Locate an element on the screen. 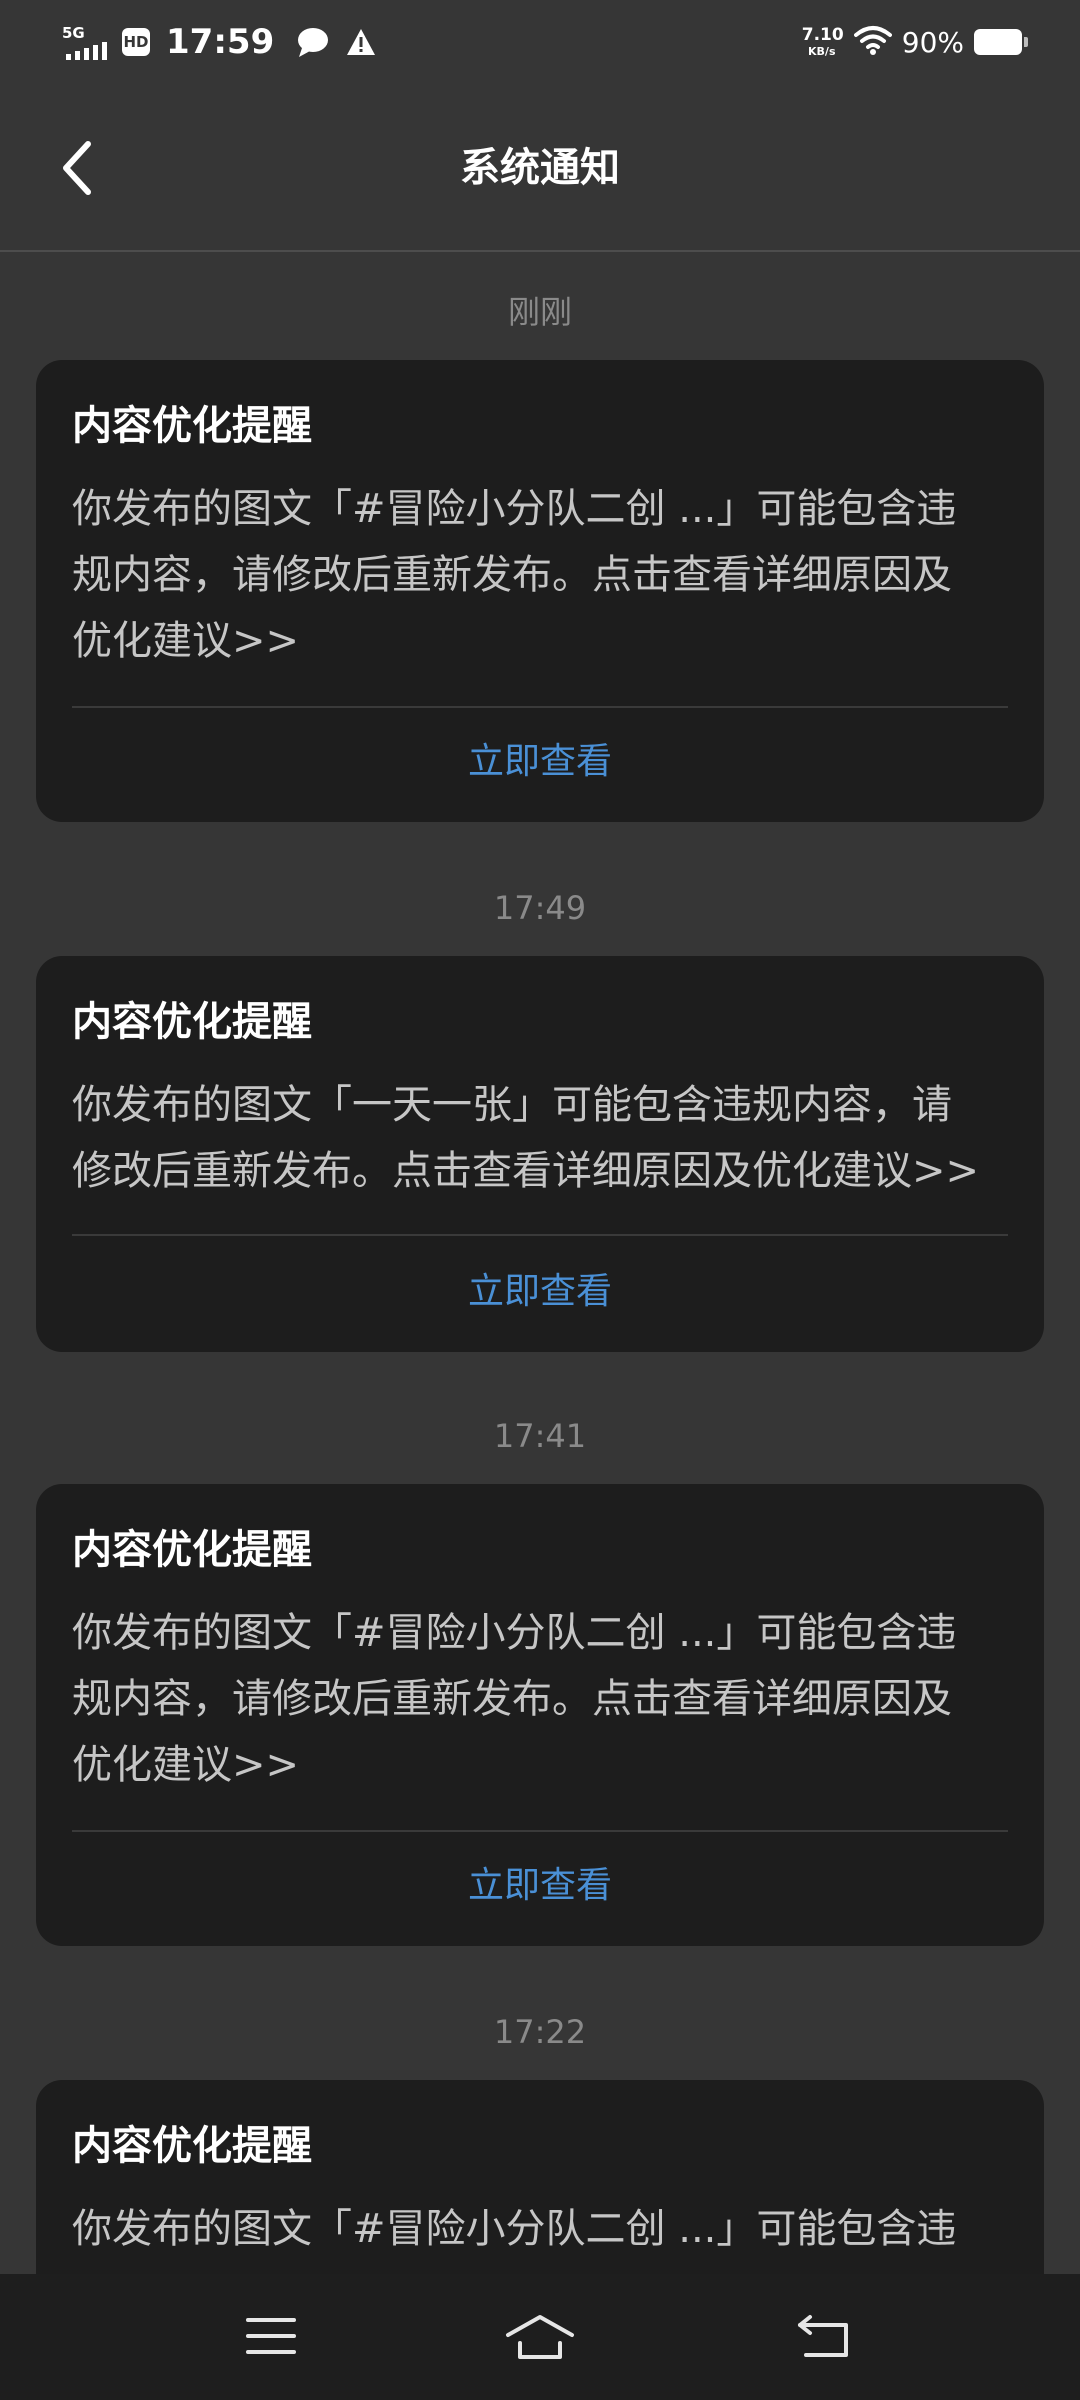  notification-timestamp: 17:22 is located at coordinates (540, 2032).